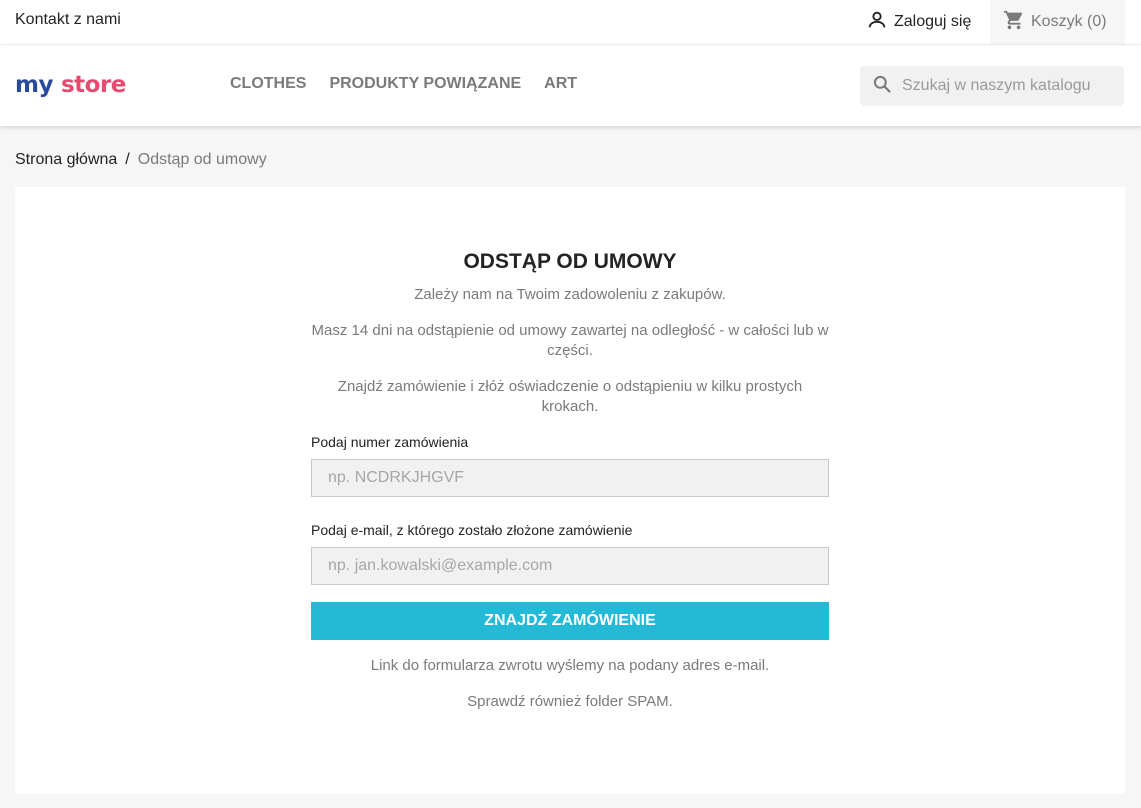 The image size is (1141, 808). What do you see at coordinates (570, 22) in the screenshot?
I see `top-bar: Kontakt z nami Zaloguj się Koszyk (0)` at bounding box center [570, 22].